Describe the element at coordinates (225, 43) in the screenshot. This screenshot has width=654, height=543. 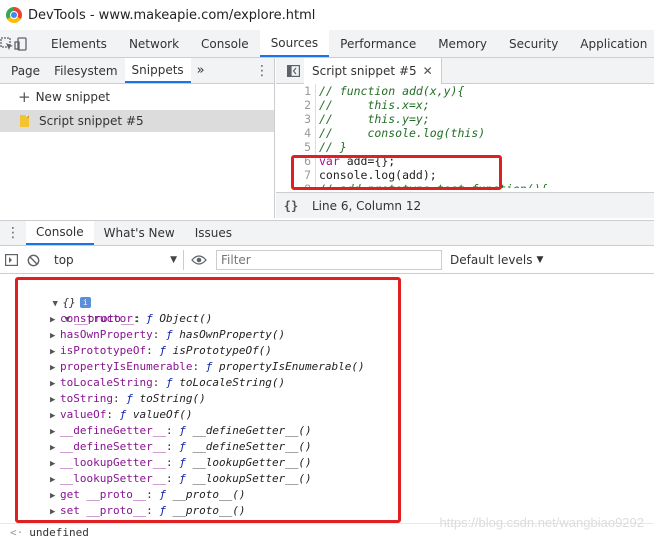
I see `tab-console: Console` at that location.